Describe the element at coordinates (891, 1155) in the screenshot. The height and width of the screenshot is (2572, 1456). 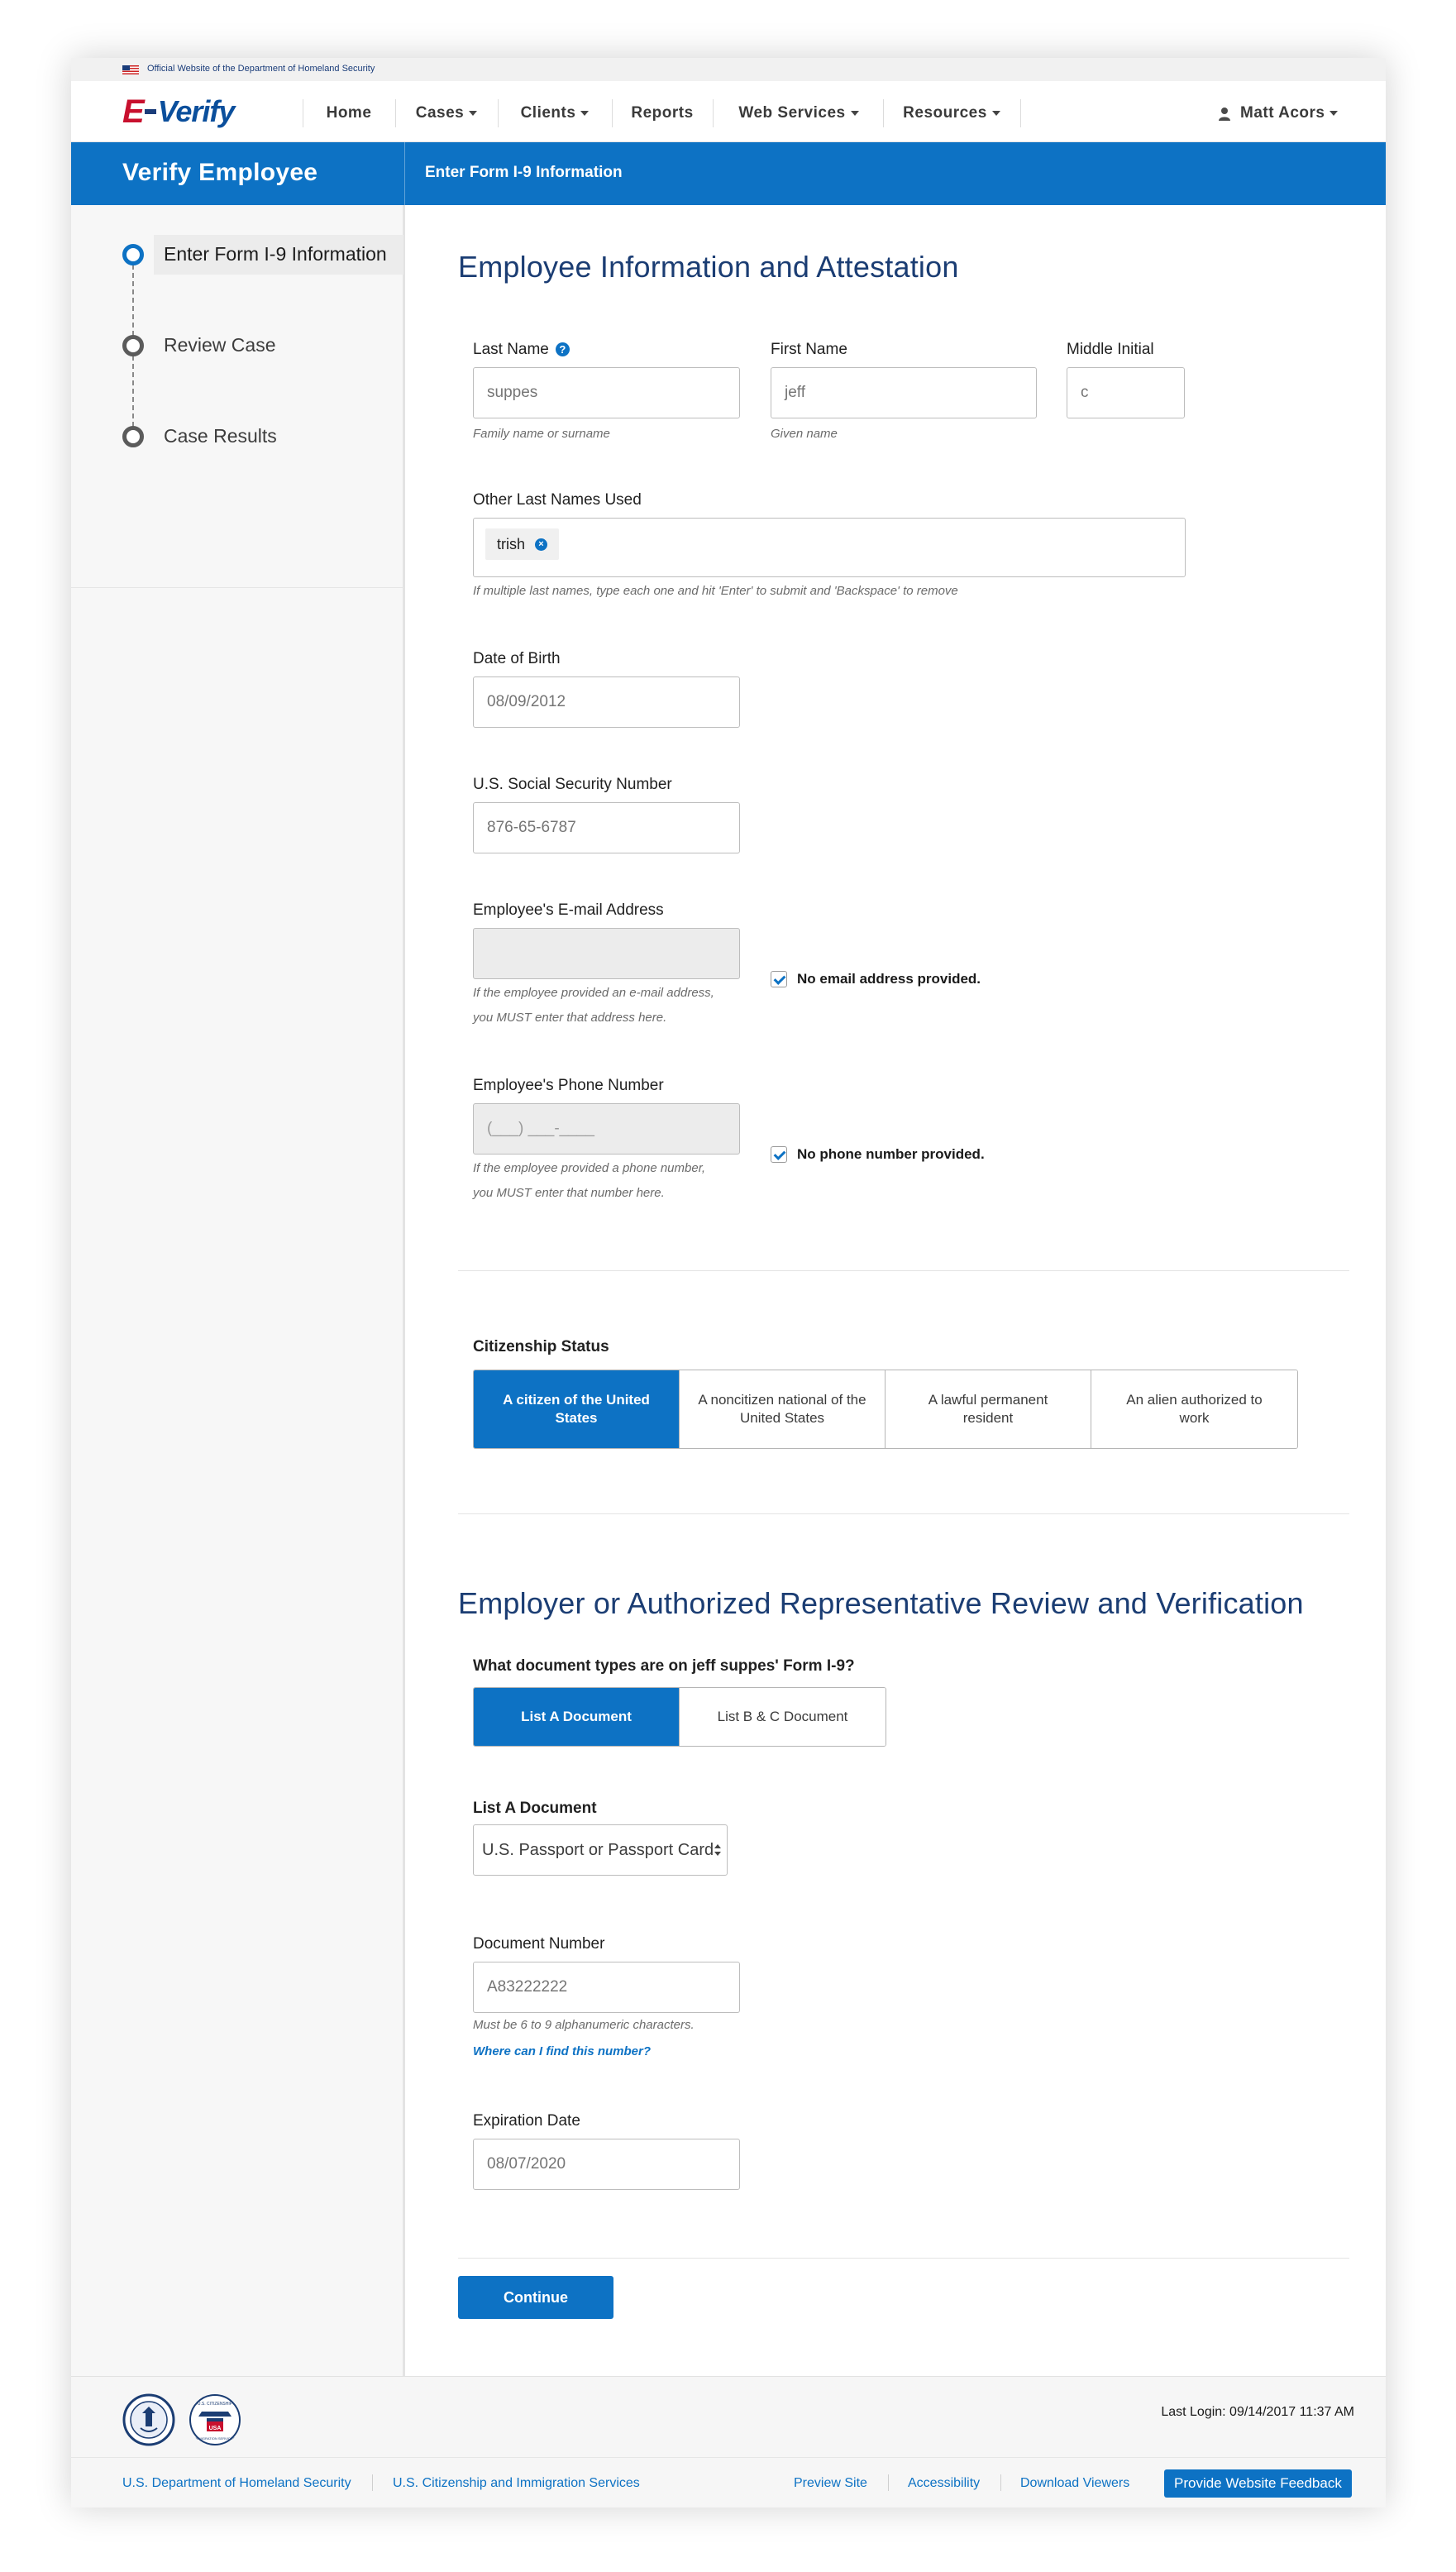
I see `no-phone-label: No phone number provided.` at that location.